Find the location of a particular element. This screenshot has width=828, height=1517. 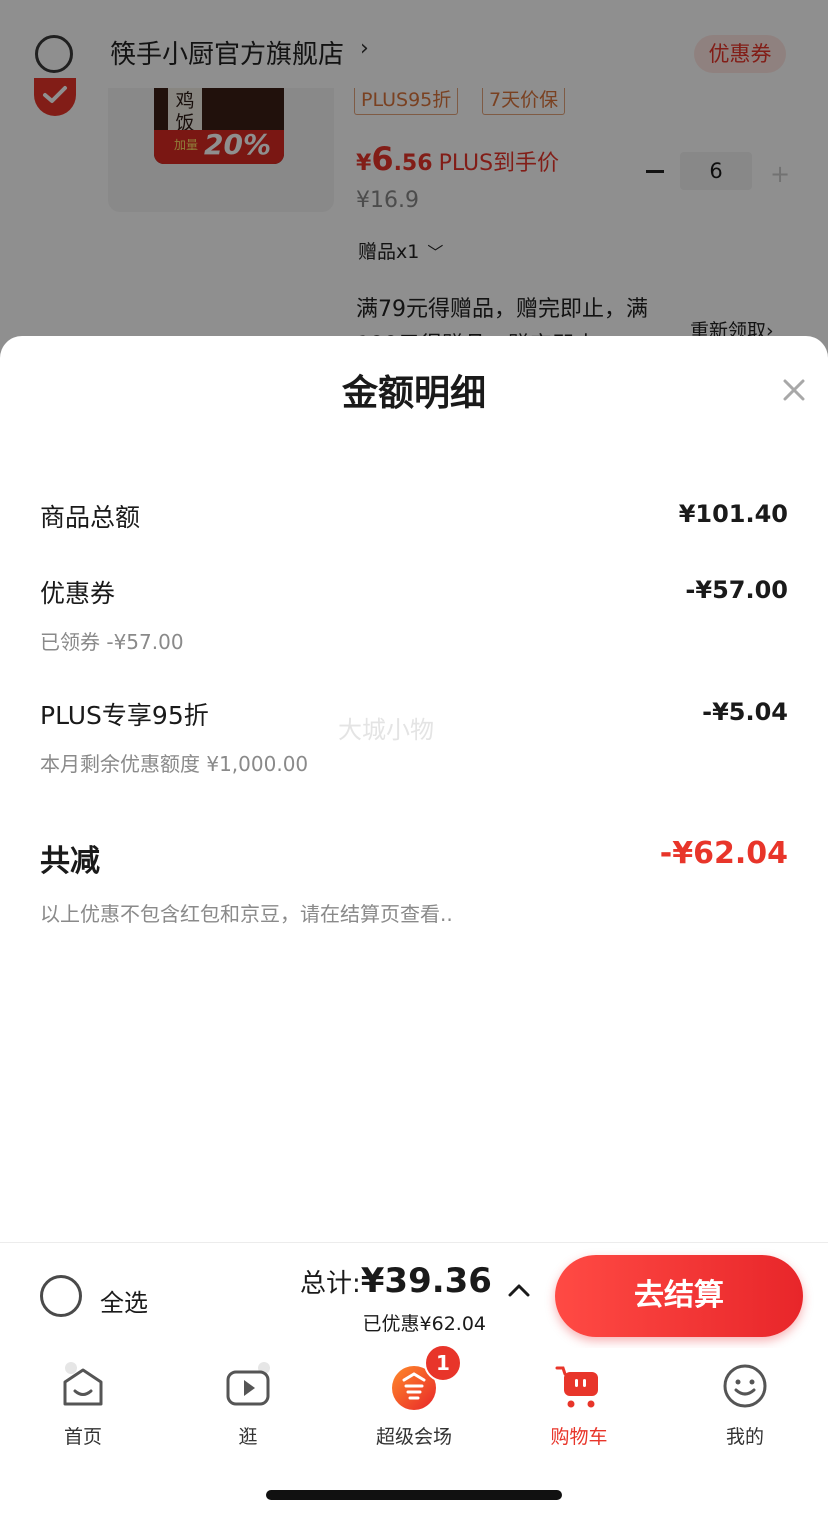

tab-browse: 逛 is located at coordinates (248, 1407).